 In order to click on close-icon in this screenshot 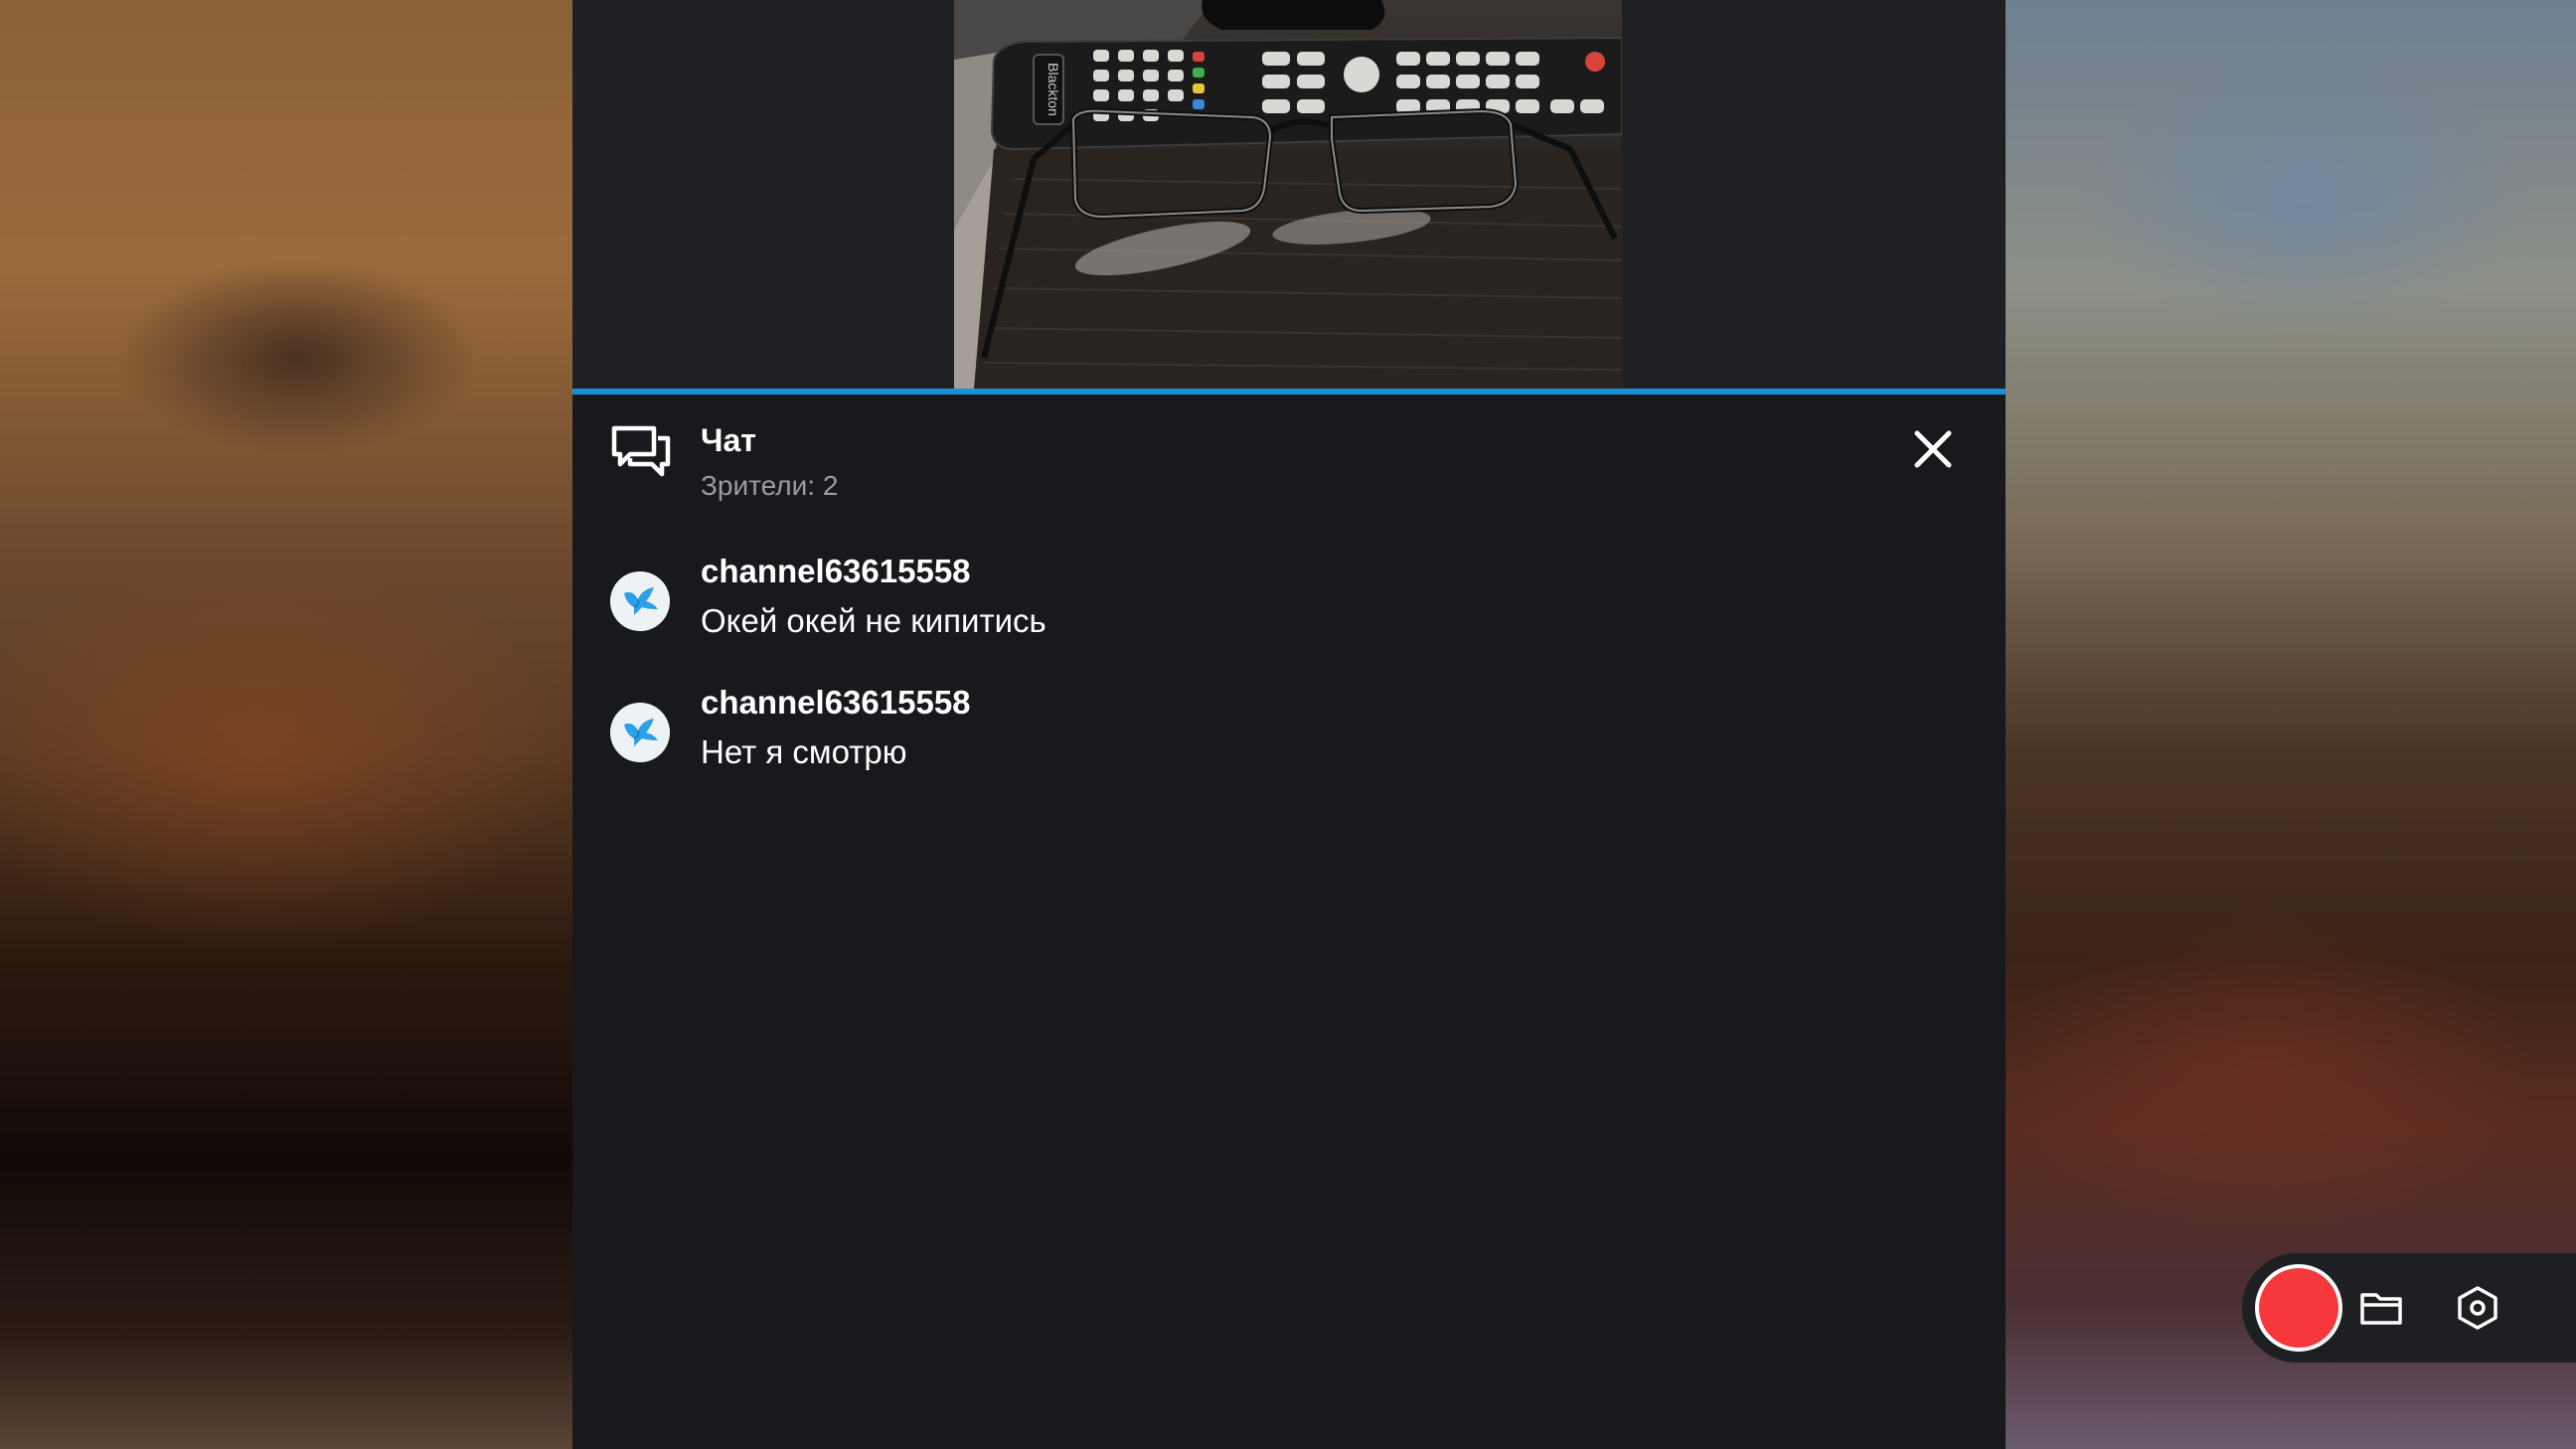, I will do `click(1933, 449)`.